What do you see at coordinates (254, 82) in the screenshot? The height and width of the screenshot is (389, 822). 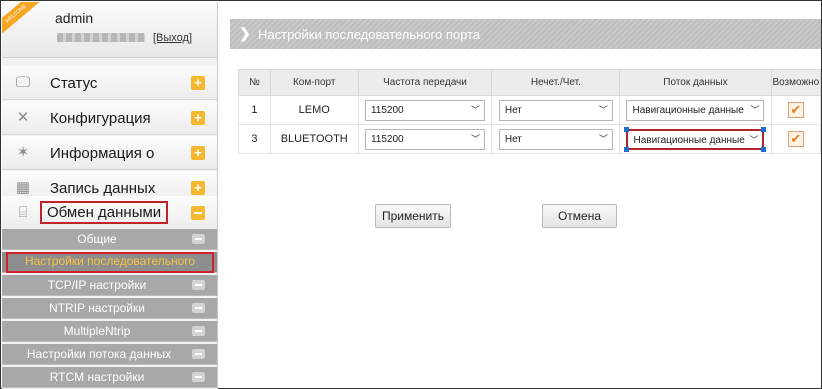 I see `column-header: №` at bounding box center [254, 82].